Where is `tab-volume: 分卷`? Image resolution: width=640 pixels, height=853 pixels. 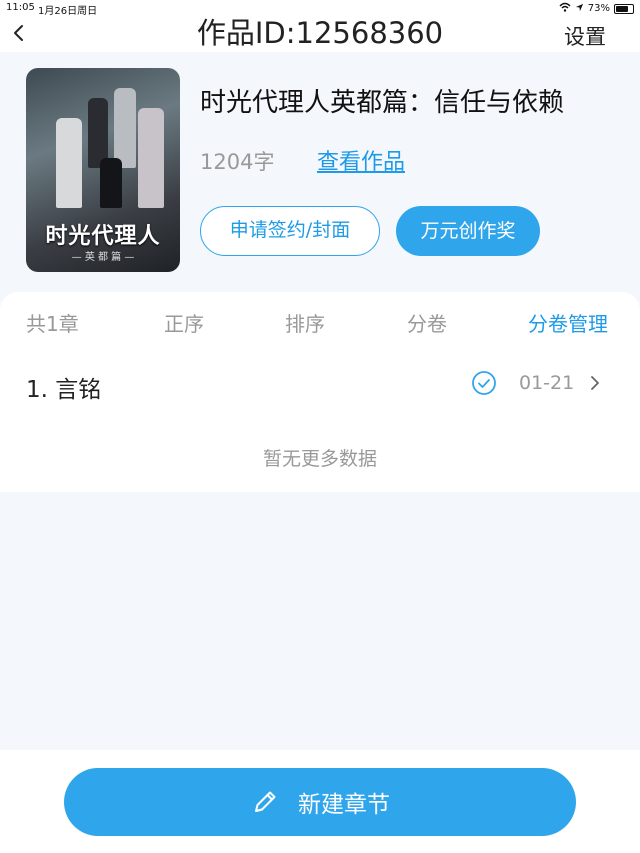 tab-volume: 分卷 is located at coordinates (427, 322).